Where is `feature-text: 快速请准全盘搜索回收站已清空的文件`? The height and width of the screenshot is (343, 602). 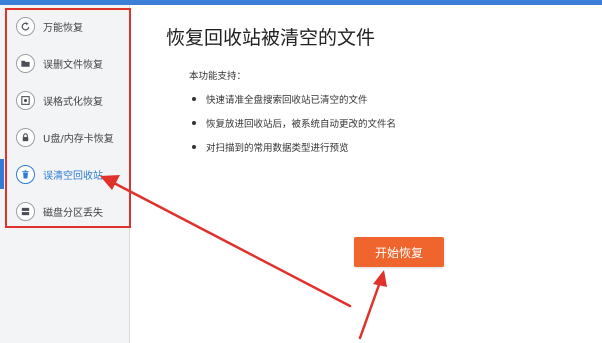
feature-text: 快速请准全盘搜索回收站已清空的文件 is located at coordinates (287, 100).